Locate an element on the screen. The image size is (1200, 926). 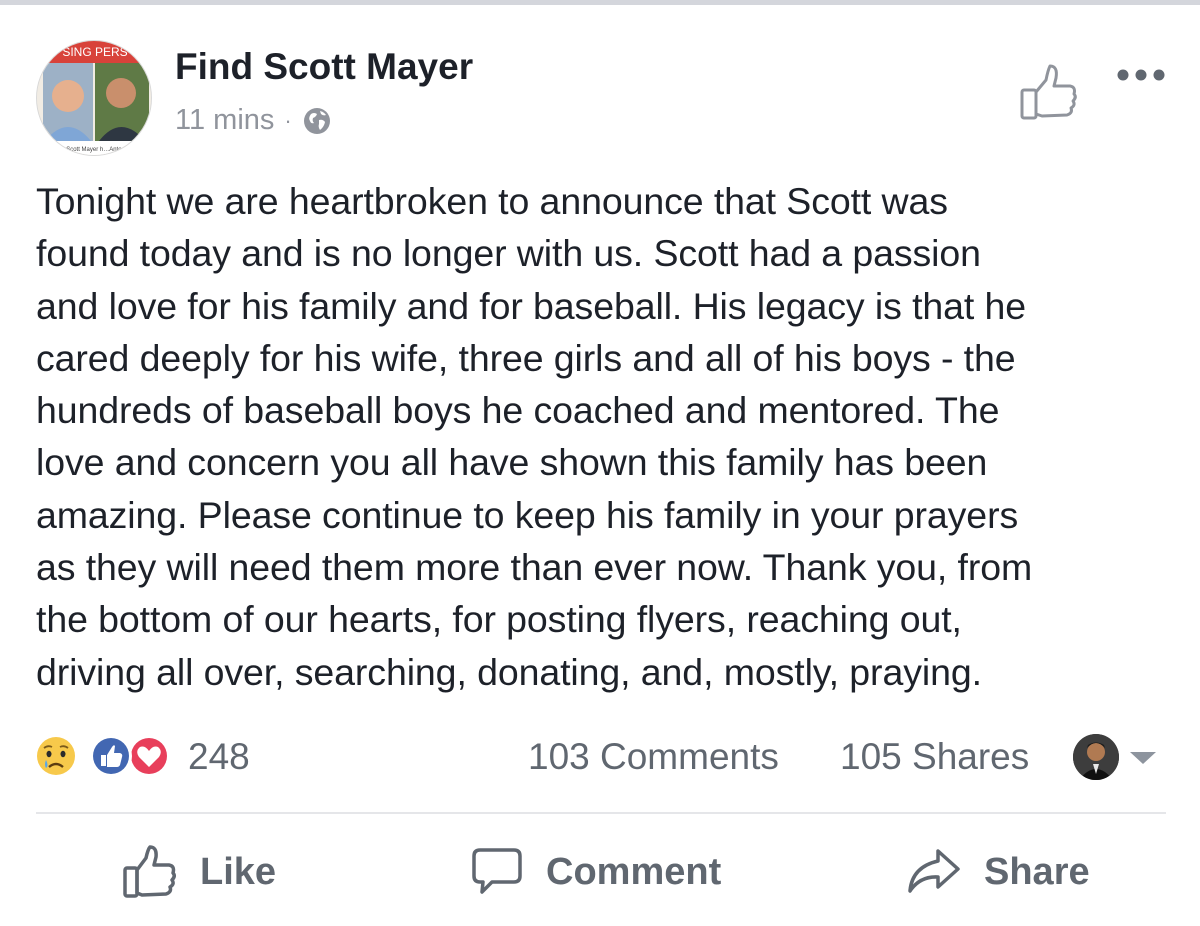
post-meta: 11 mins · is located at coordinates (253, 120).